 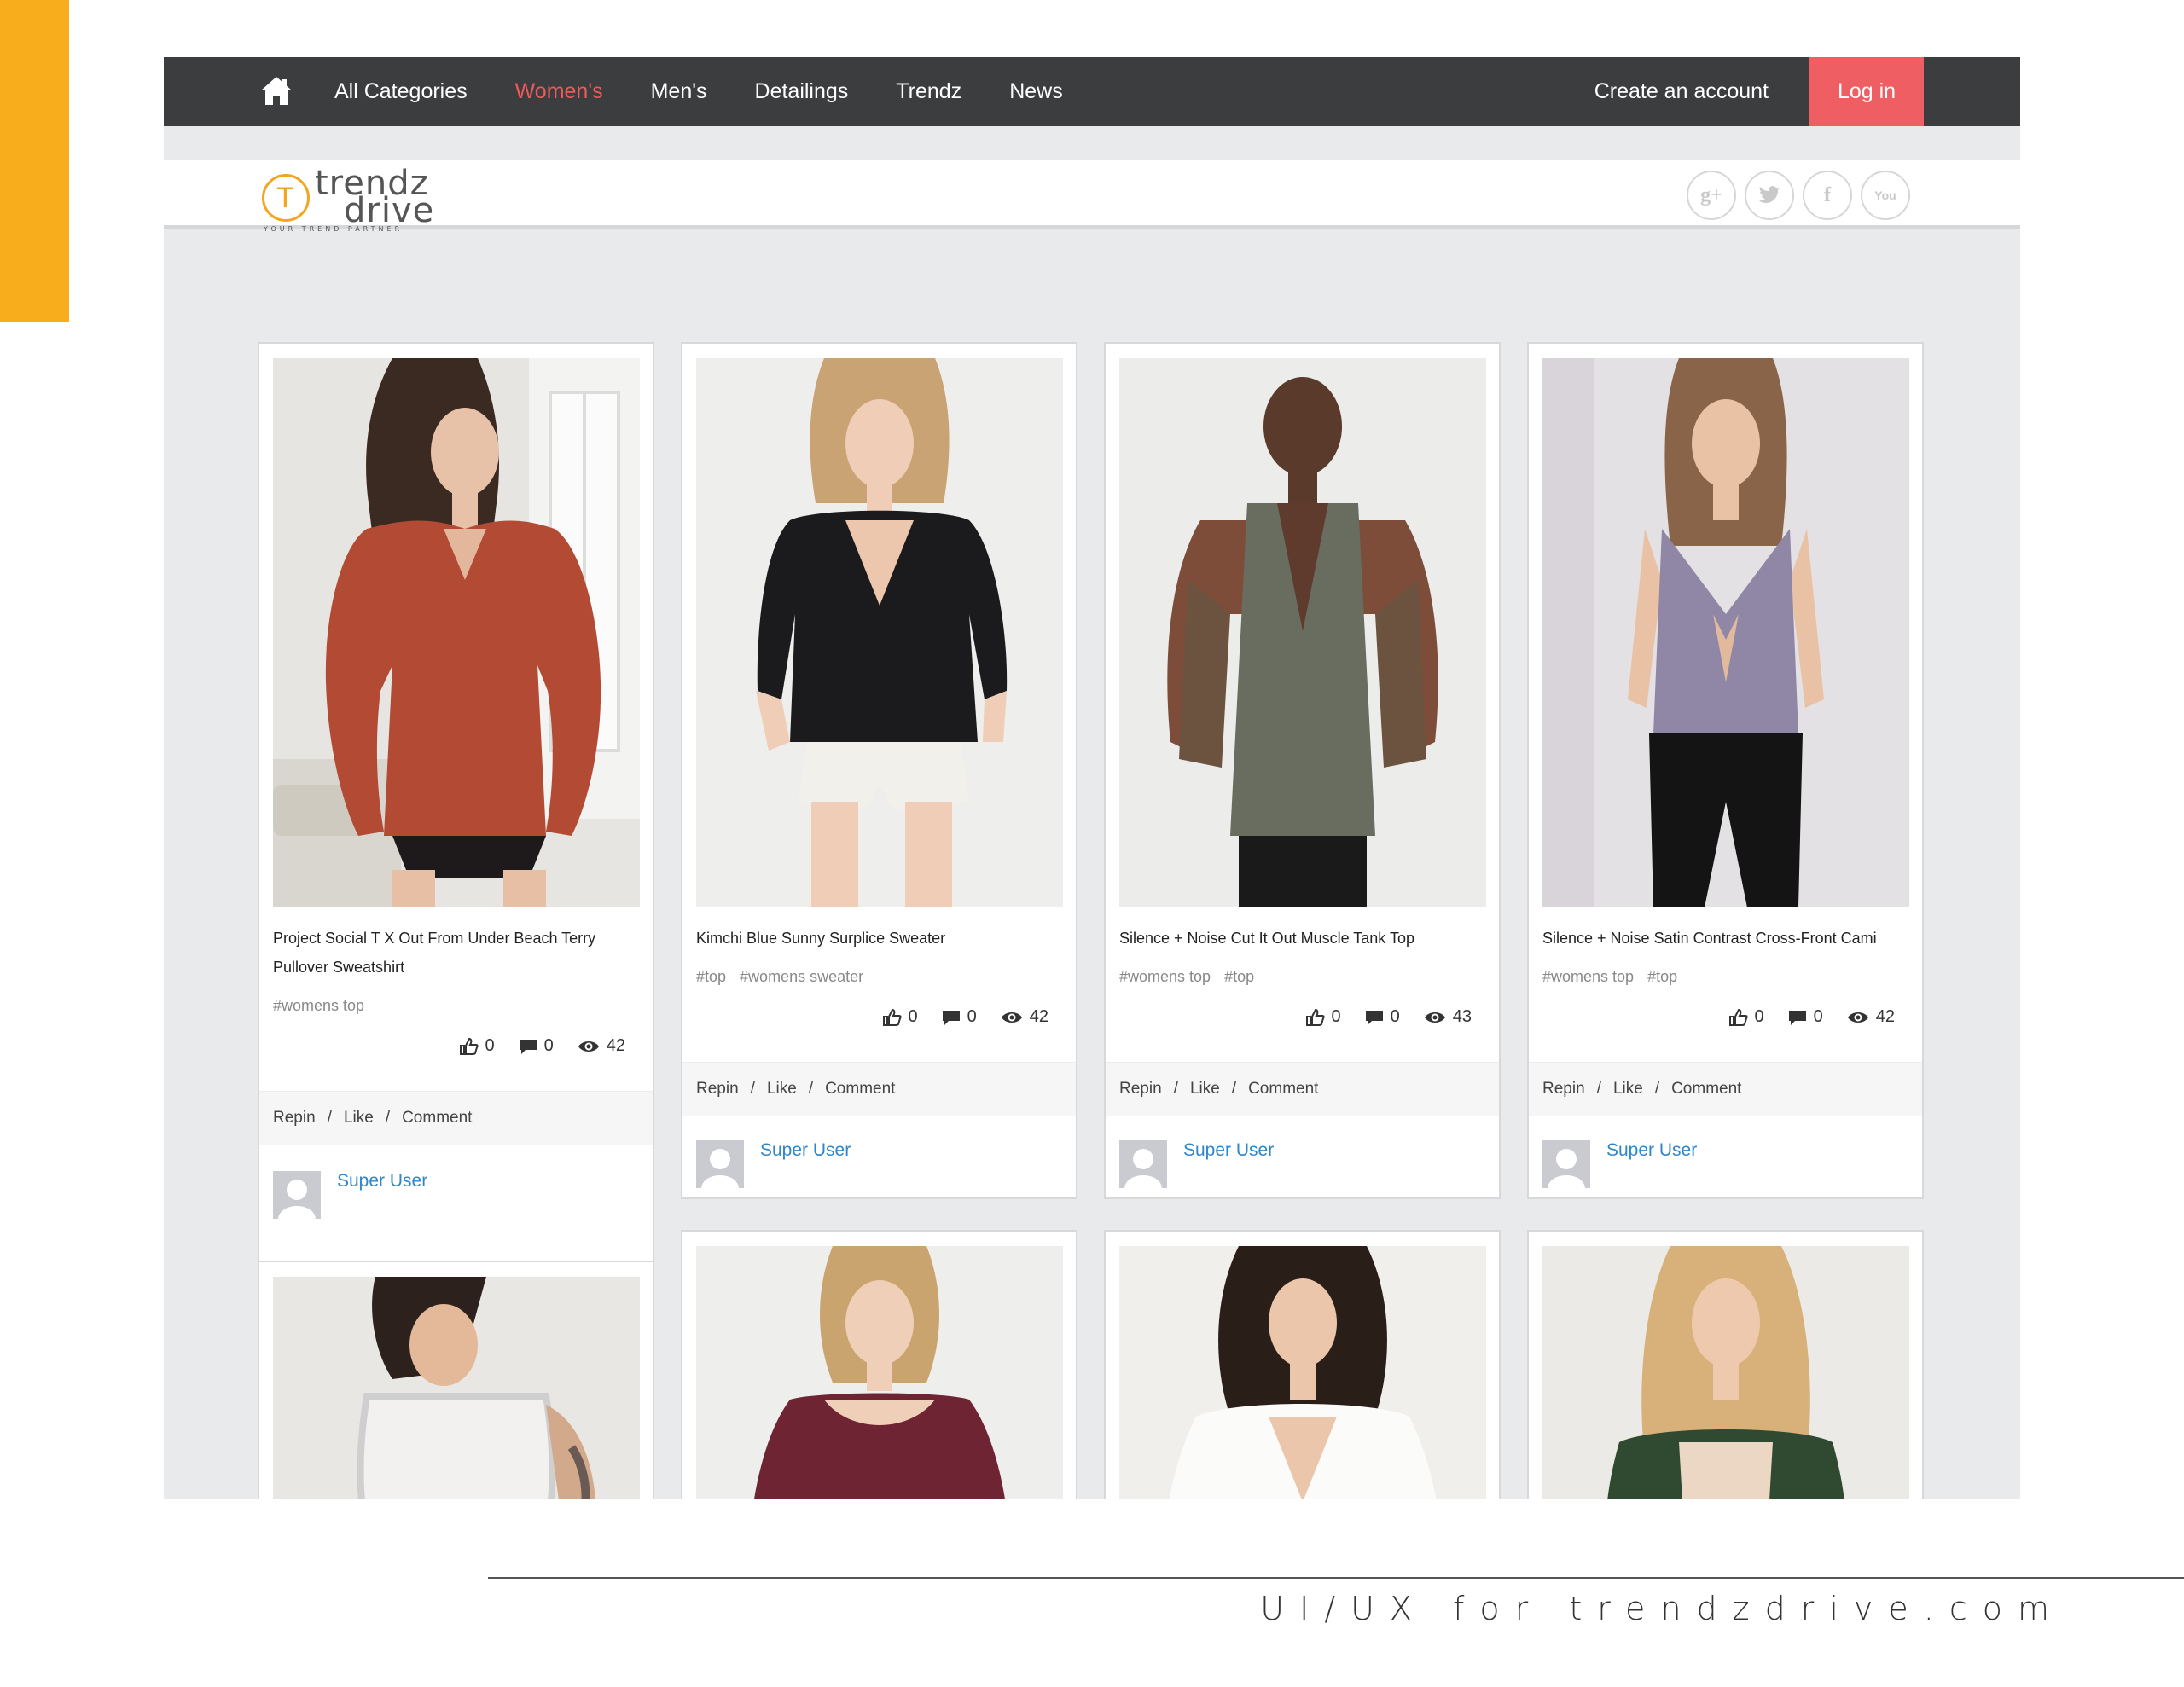 I want to click on product-tags: #womens top, so click(x=325, y=1006).